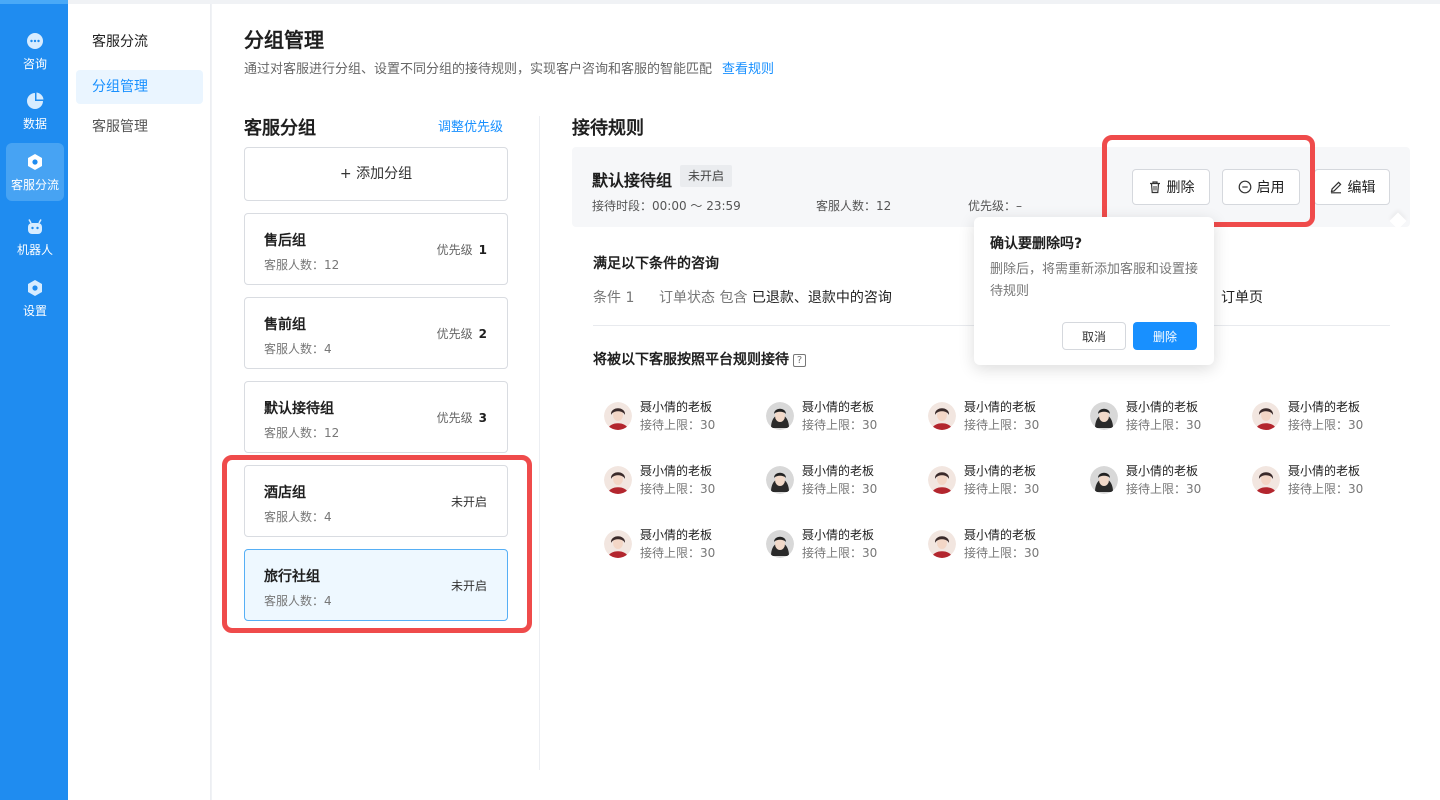 The width and height of the screenshot is (1440, 800). Describe the element at coordinates (482, 418) in the screenshot. I see `group-priority-value: 3` at that location.